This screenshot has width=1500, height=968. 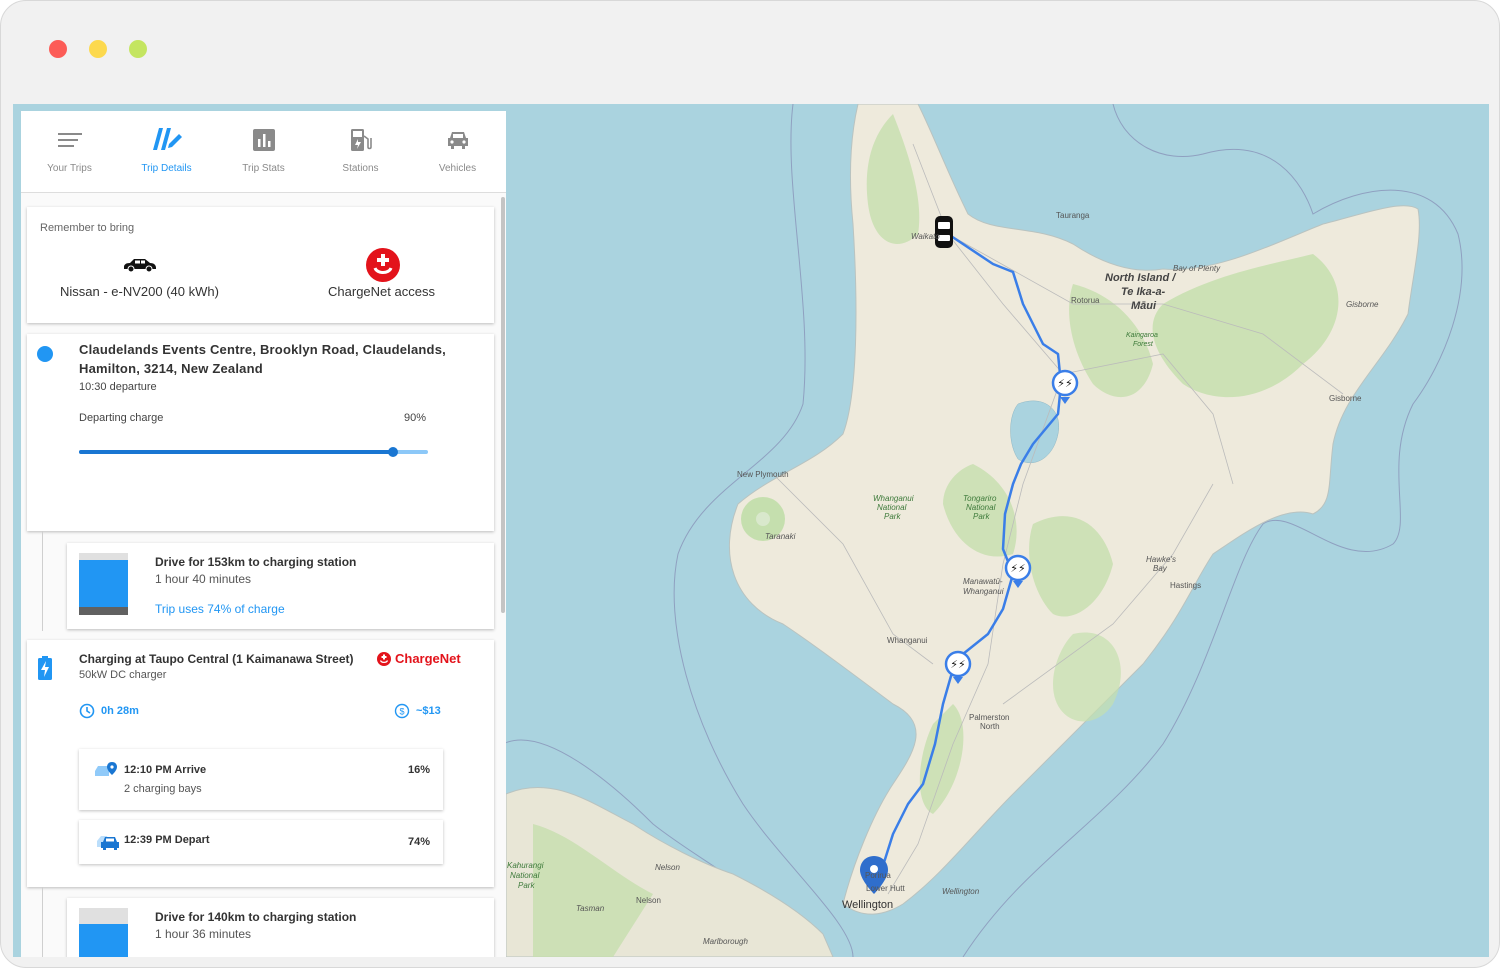 What do you see at coordinates (725, 941) in the screenshot?
I see `map-label-marlborough: Marlborough` at bounding box center [725, 941].